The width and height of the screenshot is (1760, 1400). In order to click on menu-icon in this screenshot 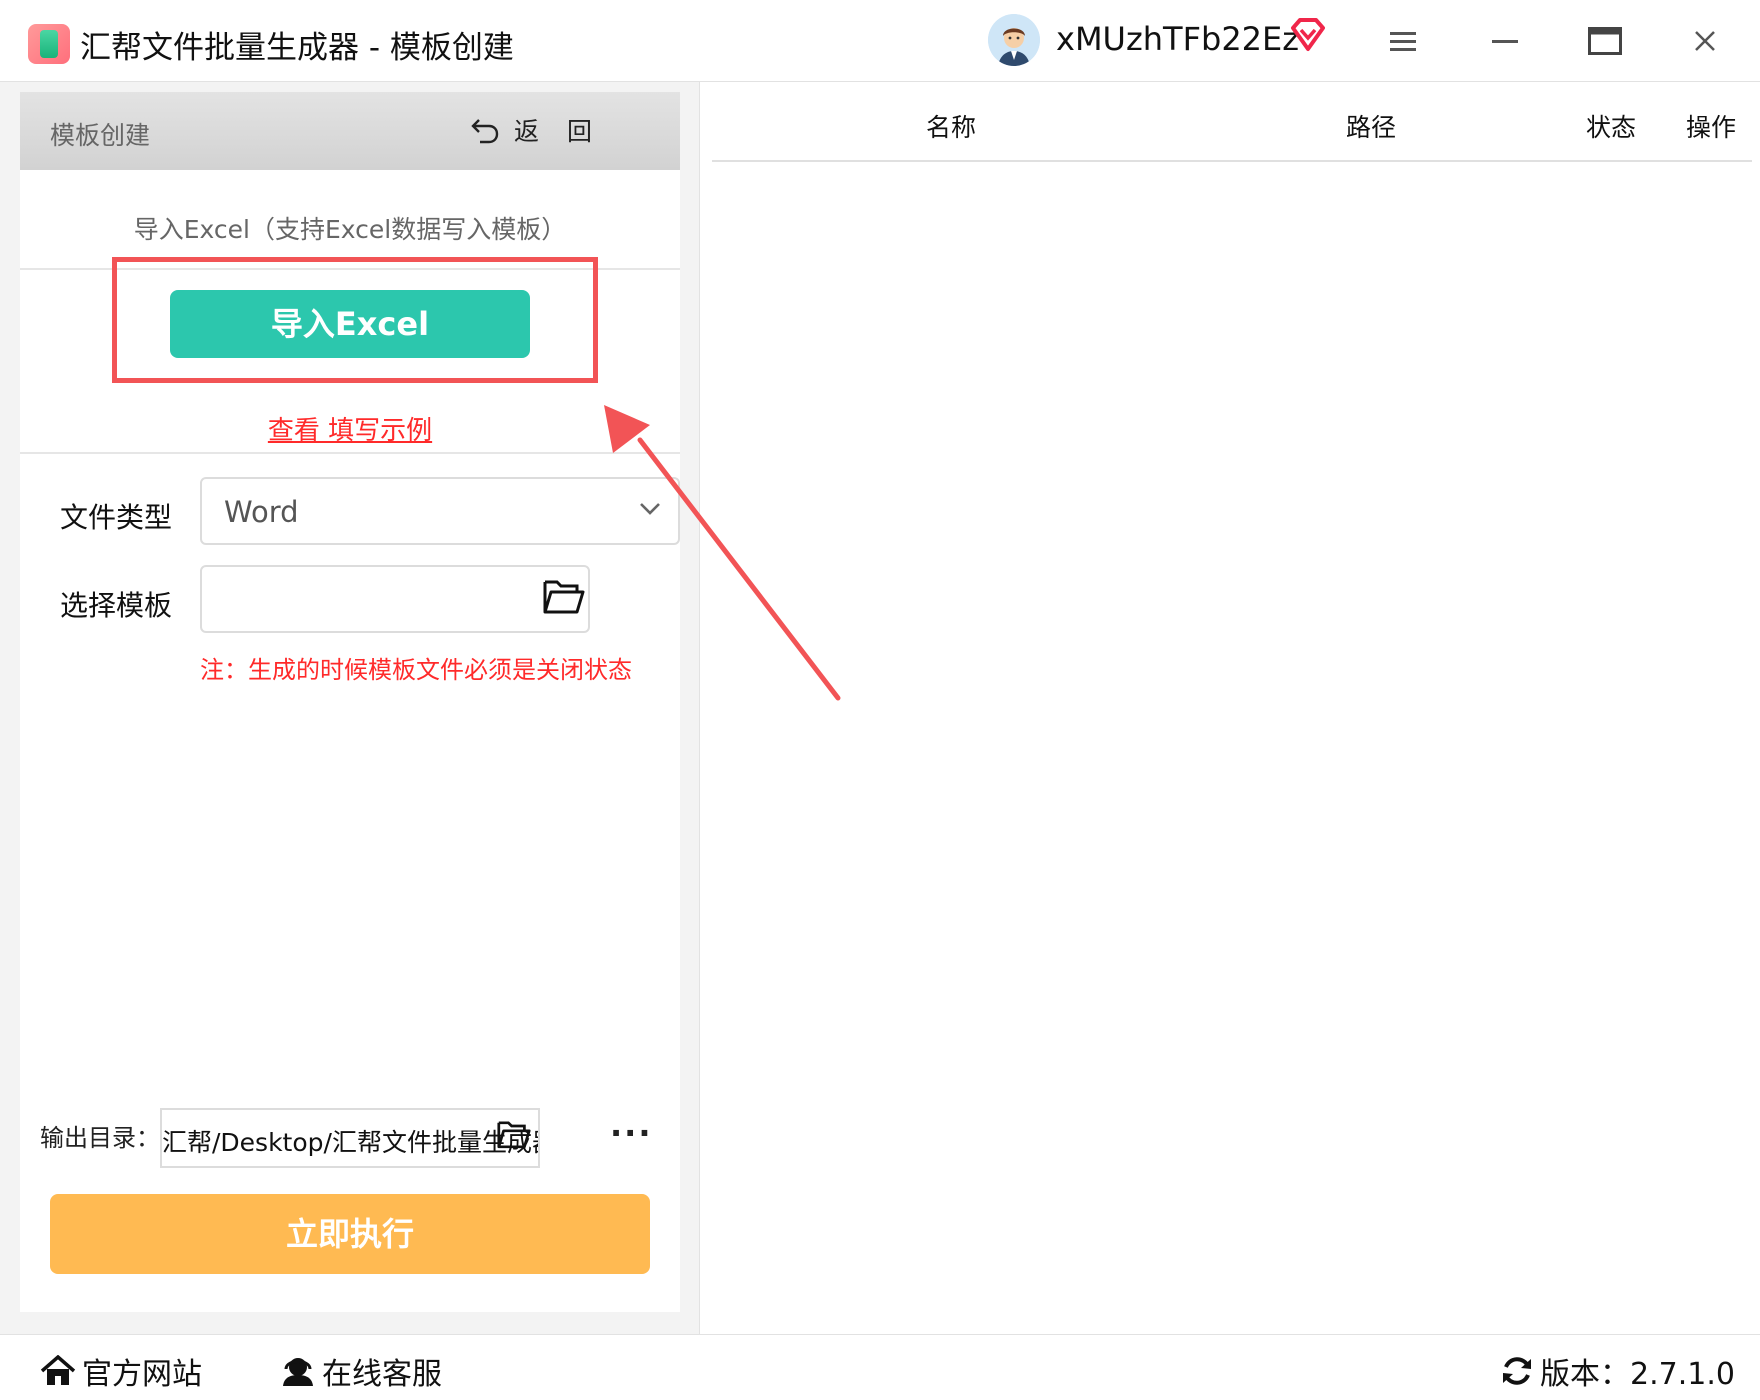, I will do `click(1403, 41)`.